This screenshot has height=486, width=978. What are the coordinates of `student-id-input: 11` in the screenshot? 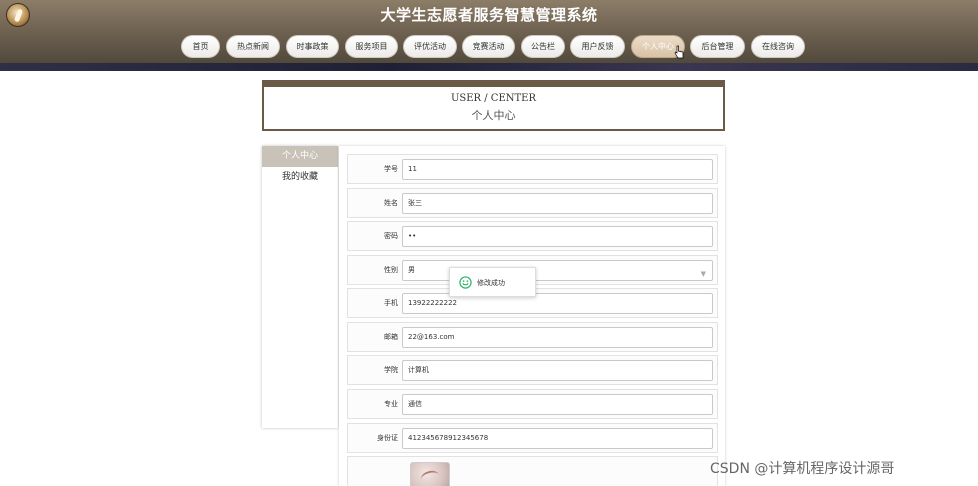 It's located at (557, 169).